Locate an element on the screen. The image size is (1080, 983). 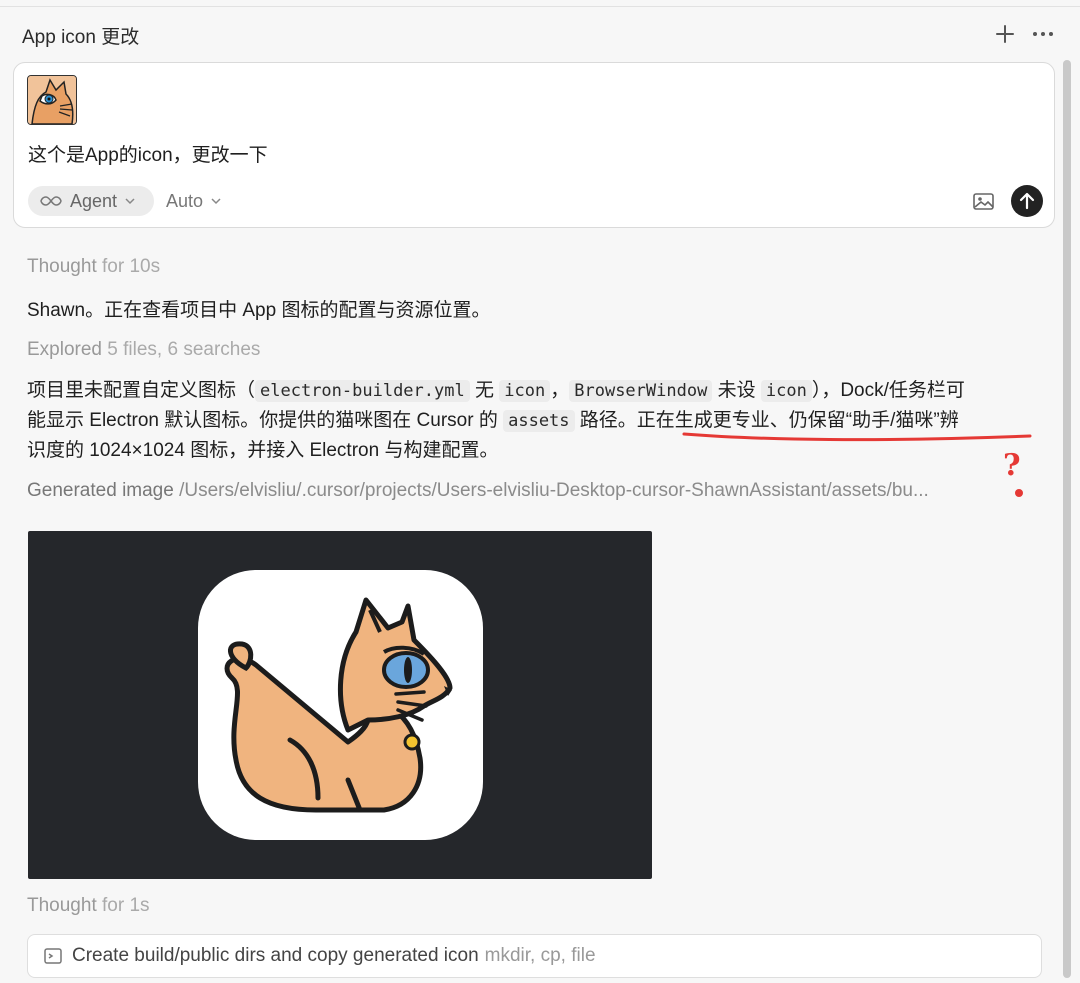
explored-summary: Explored 5 files, 6 searches is located at coordinates (143, 350).